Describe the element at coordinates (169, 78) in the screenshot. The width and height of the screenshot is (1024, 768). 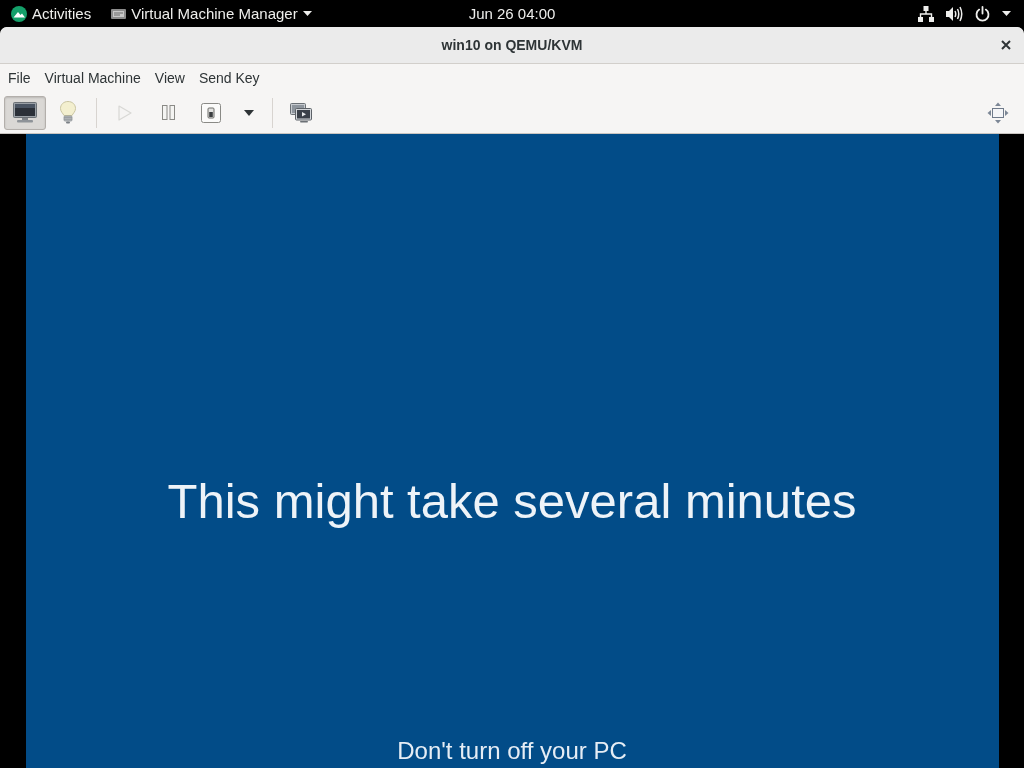
I see `menu-item: View` at that location.